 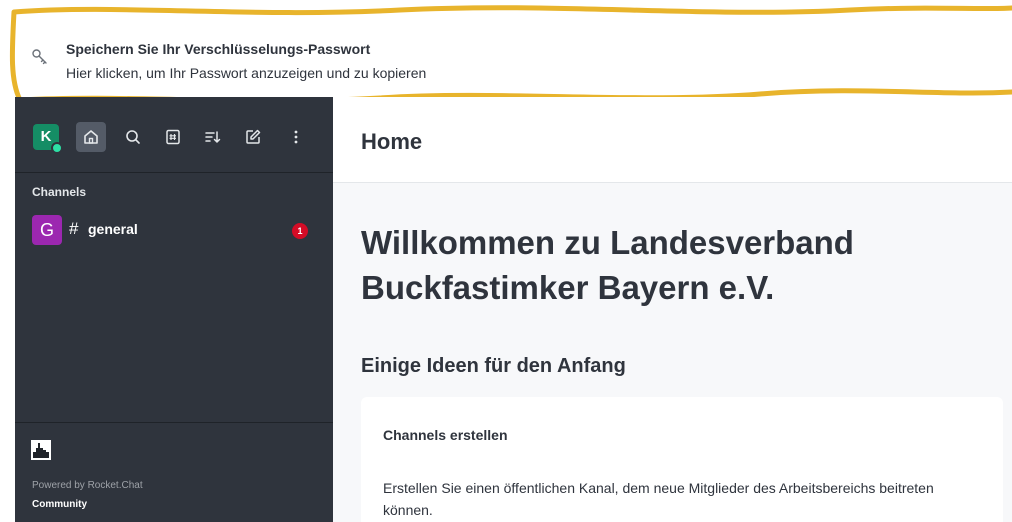 I want to click on directory-button, so click(x=173, y=137).